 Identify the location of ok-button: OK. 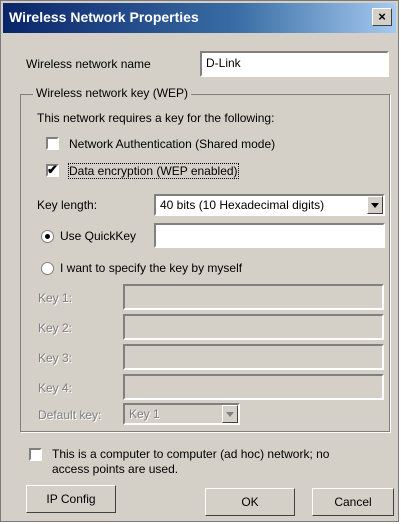
(250, 502).